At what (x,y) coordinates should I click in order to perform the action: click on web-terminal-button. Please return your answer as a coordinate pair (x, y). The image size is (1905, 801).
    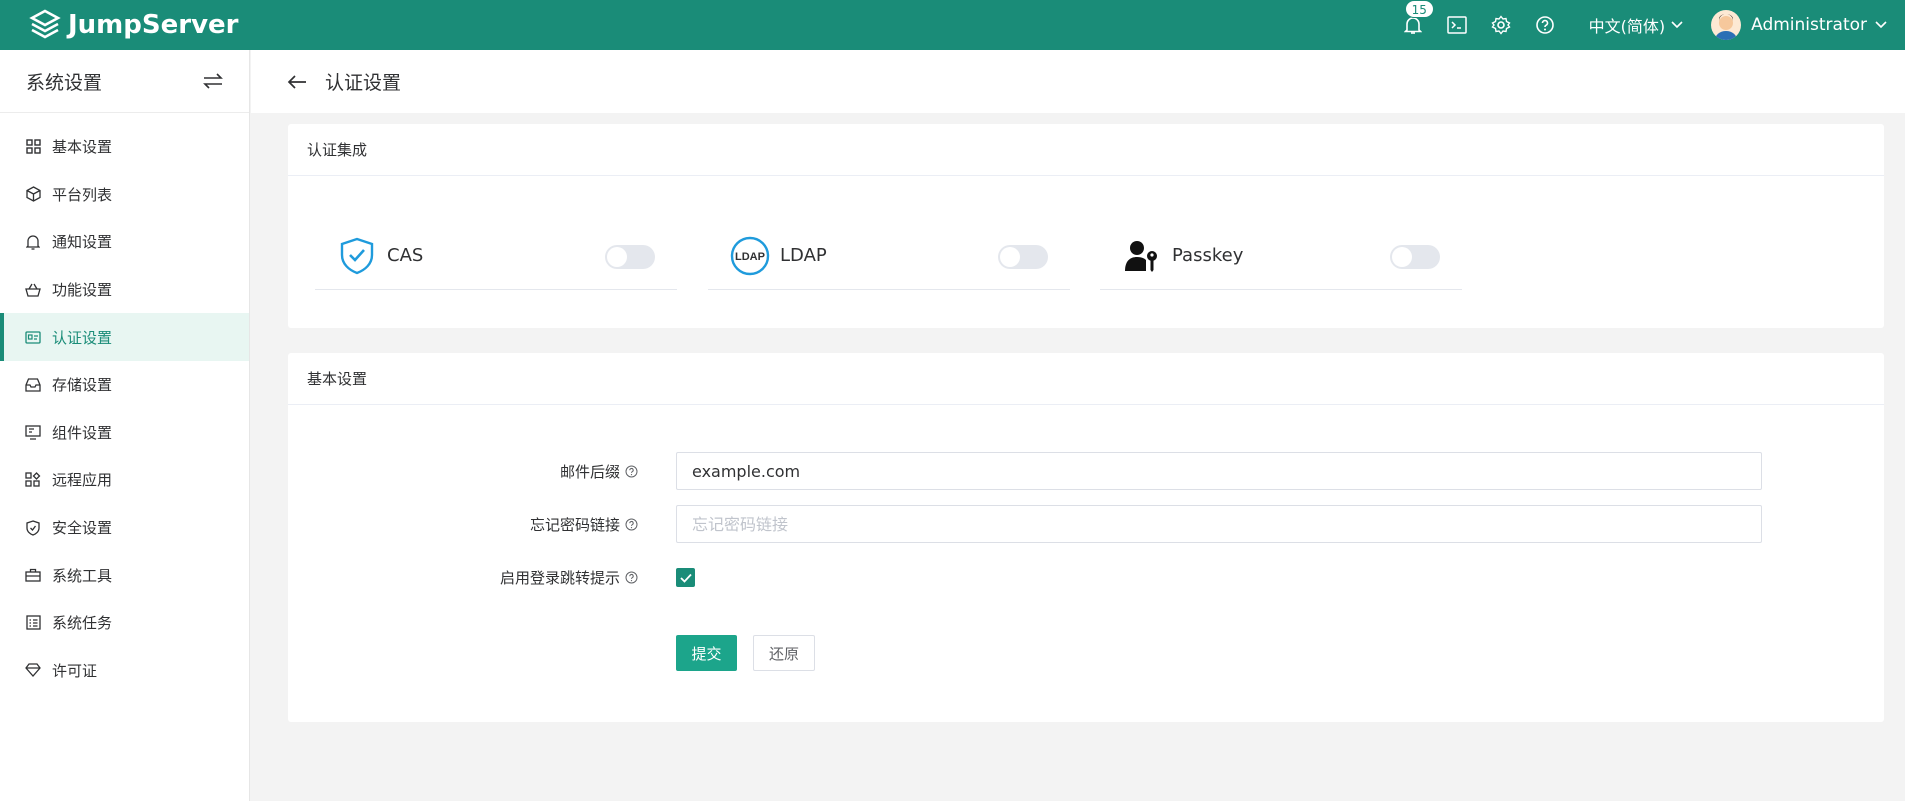
    Looking at the image, I should click on (1457, 25).